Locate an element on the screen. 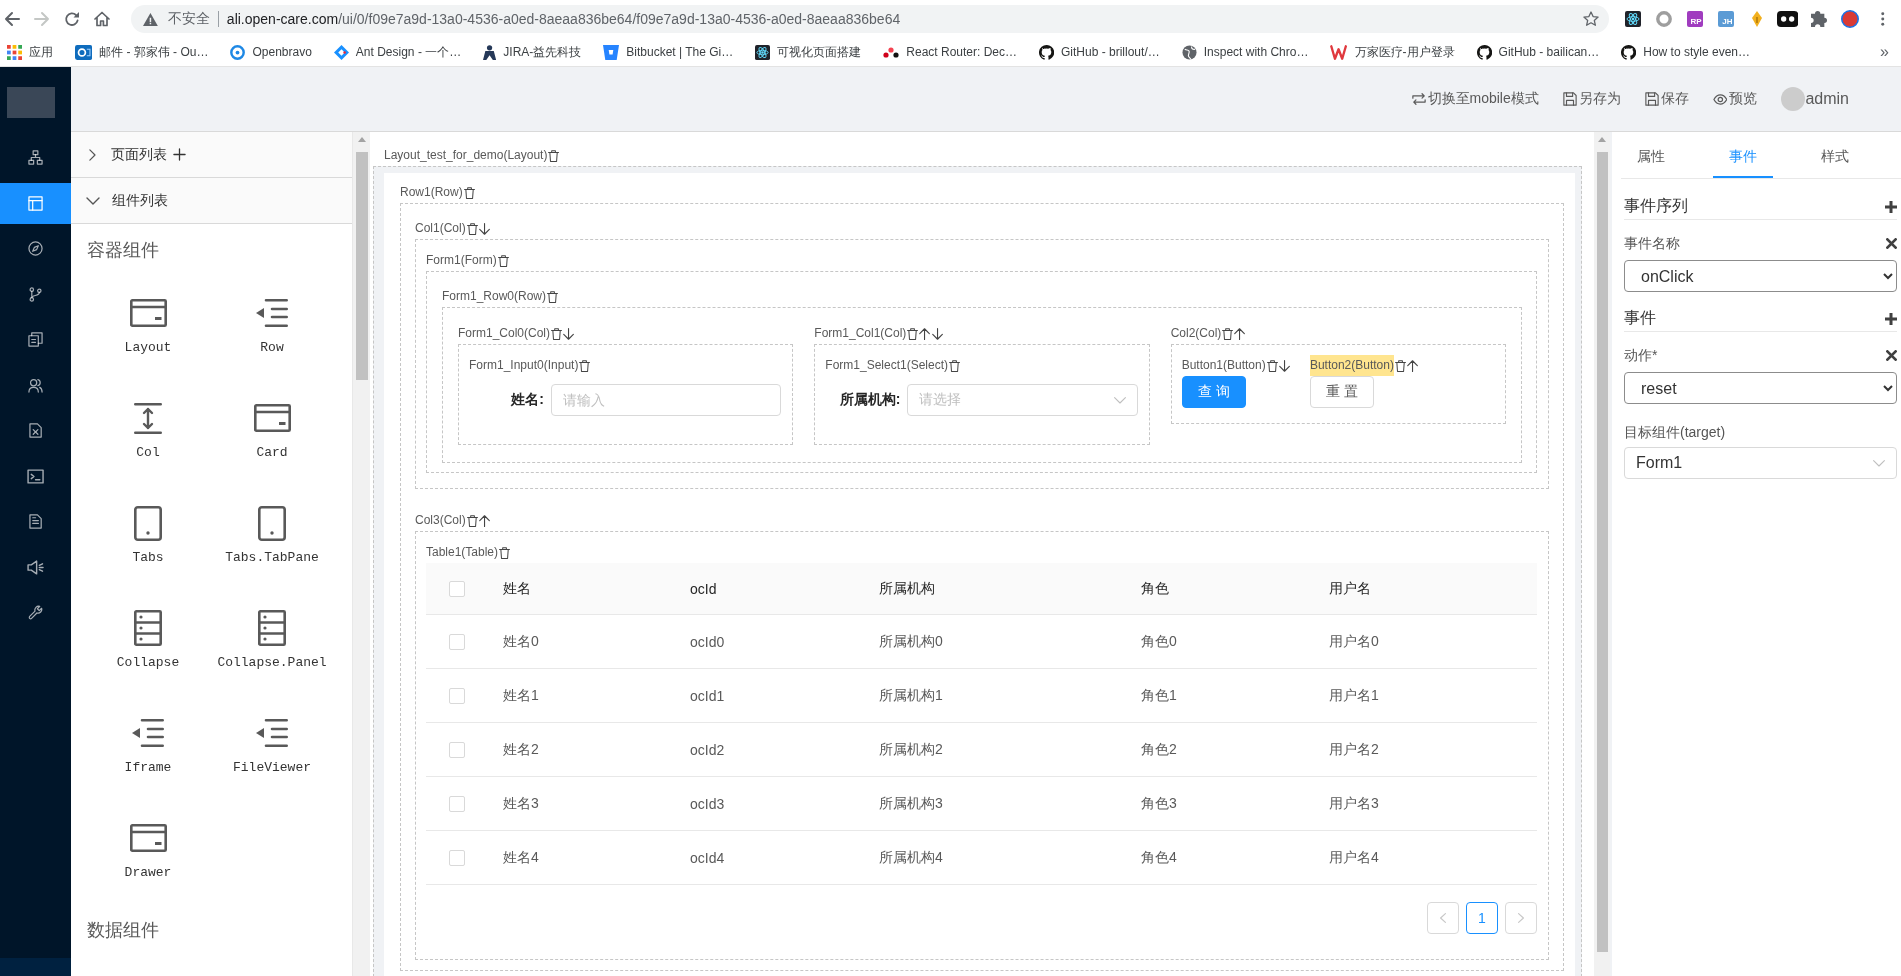  component-label: Form1_Select1(Select) is located at coordinates (887, 365).